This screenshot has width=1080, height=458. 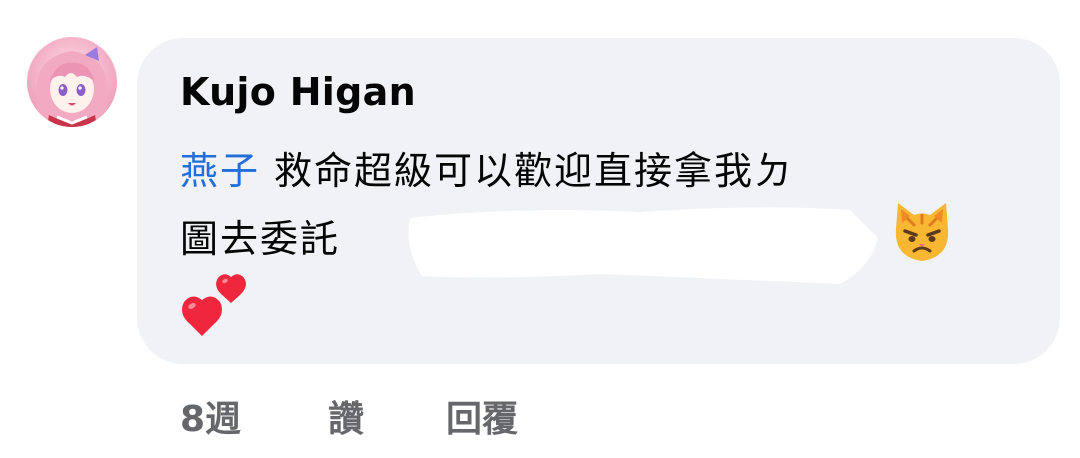 I want to click on comment-timestamp: 8週, so click(x=210, y=416).